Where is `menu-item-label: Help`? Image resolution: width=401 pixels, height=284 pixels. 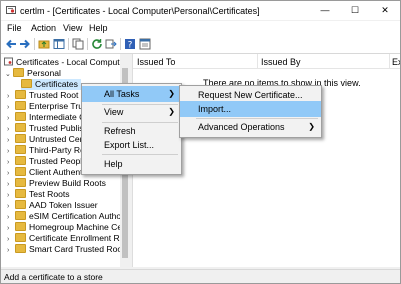 menu-item-label: Help is located at coordinates (113, 164).